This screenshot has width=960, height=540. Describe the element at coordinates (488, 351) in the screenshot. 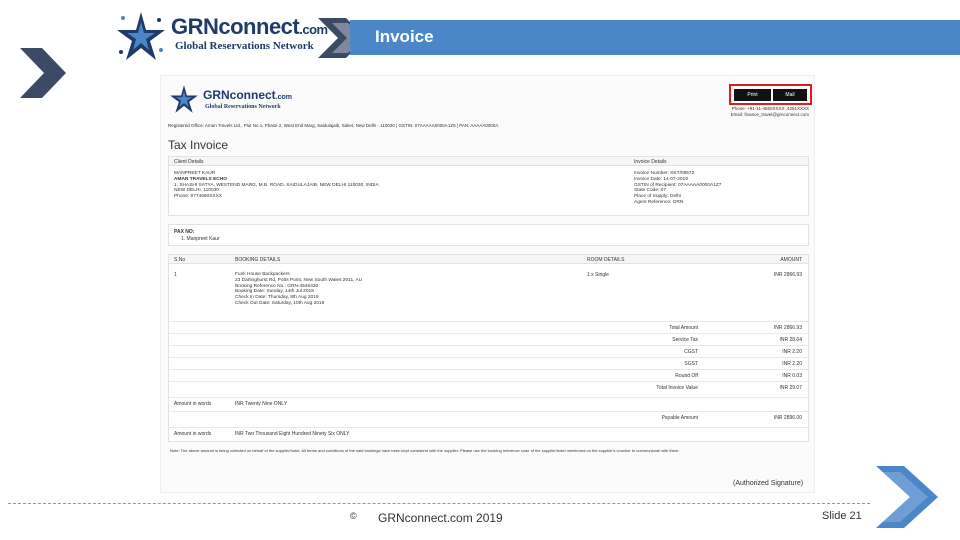

I see `summary-cgst: CGST INR 2.20` at that location.